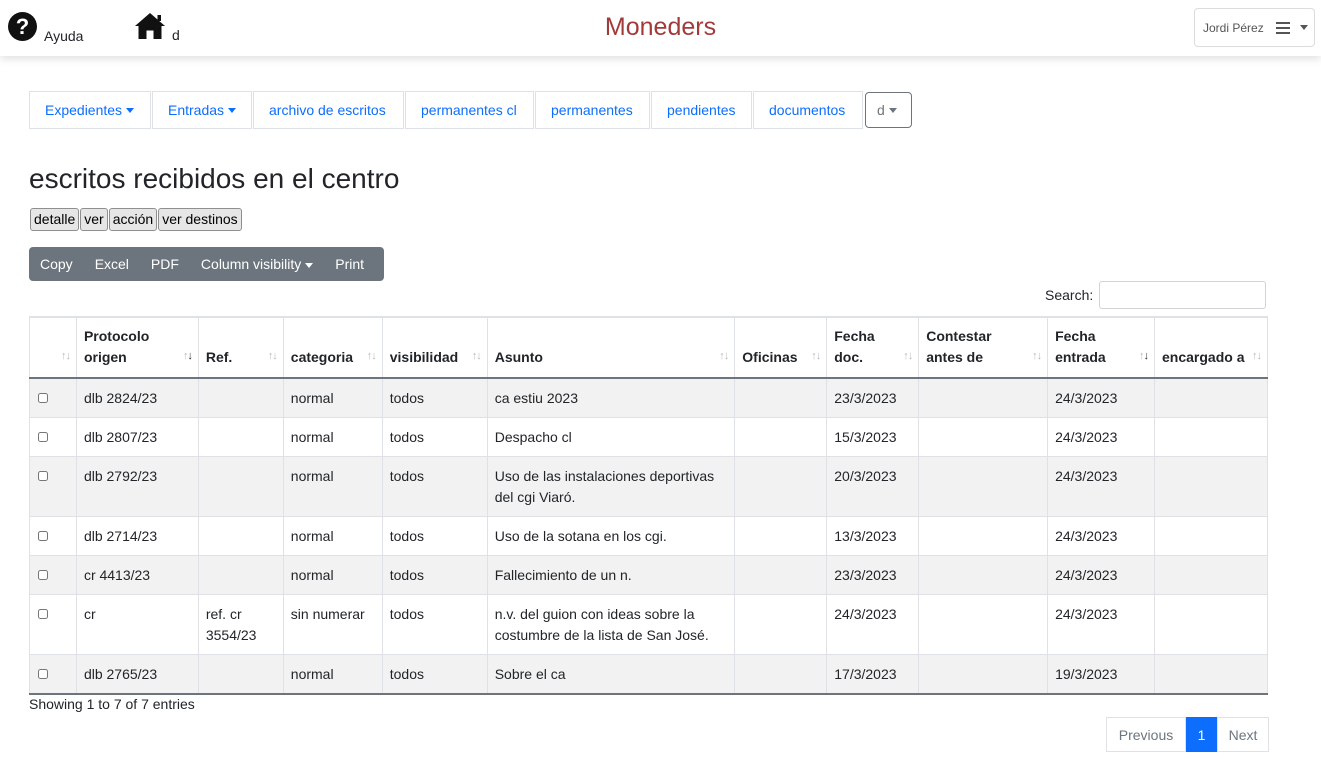  I want to click on tab-label: permanentes, so click(592, 110).